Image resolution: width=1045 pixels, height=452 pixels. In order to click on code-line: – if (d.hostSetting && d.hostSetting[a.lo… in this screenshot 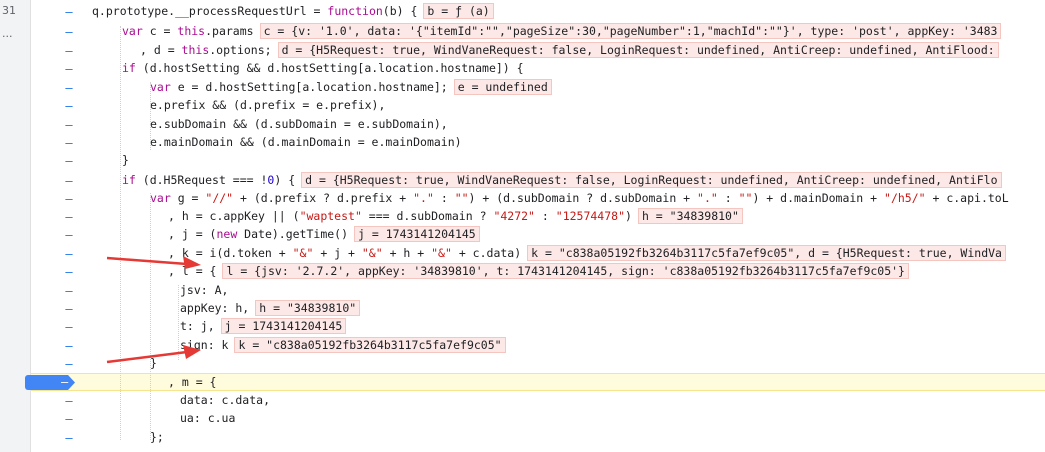, I will do `click(538, 69)`.